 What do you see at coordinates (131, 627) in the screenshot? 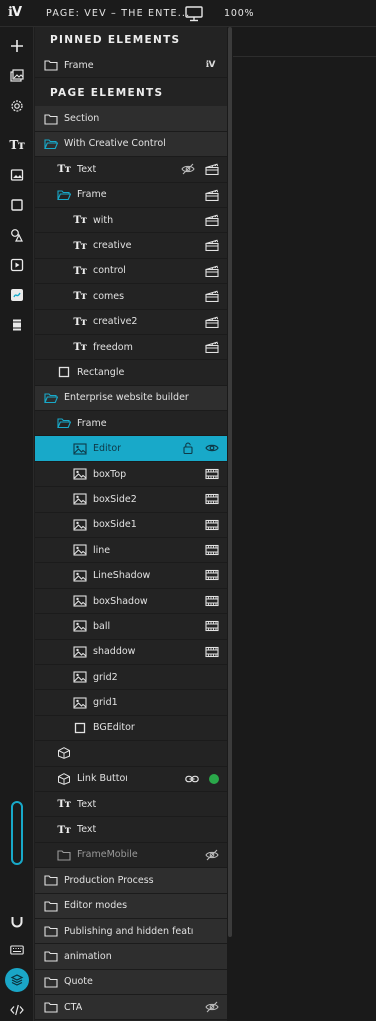
I see `layer-row-ball: ball` at bounding box center [131, 627].